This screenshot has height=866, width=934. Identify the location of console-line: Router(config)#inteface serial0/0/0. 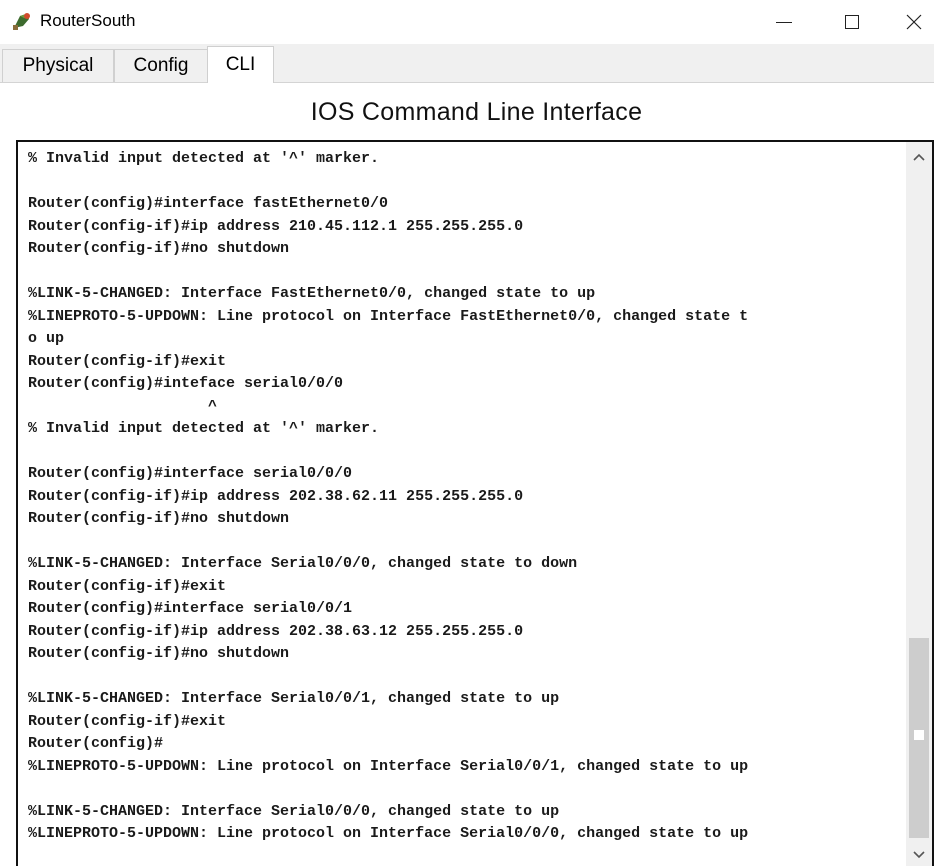
(186, 383).